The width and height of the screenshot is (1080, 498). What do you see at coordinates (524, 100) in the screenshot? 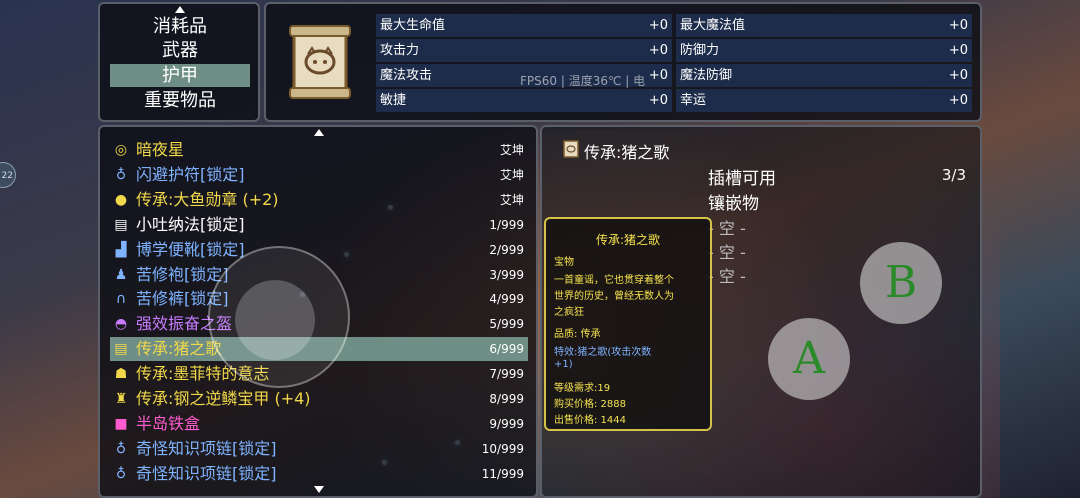
I see `stat-agility: 敏捷 +0` at bounding box center [524, 100].